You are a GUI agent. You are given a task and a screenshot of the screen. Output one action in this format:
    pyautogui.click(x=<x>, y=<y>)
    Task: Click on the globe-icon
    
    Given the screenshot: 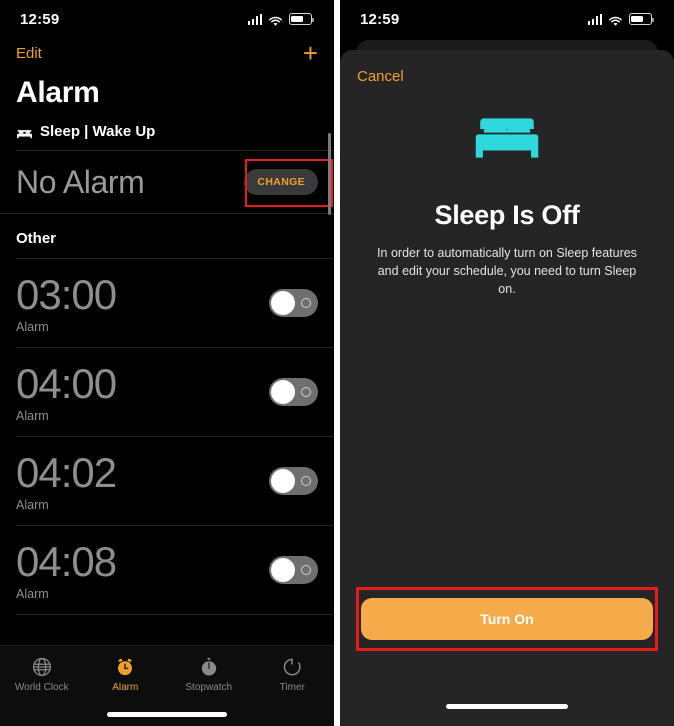 What is the action you would take?
    pyautogui.click(x=42, y=667)
    